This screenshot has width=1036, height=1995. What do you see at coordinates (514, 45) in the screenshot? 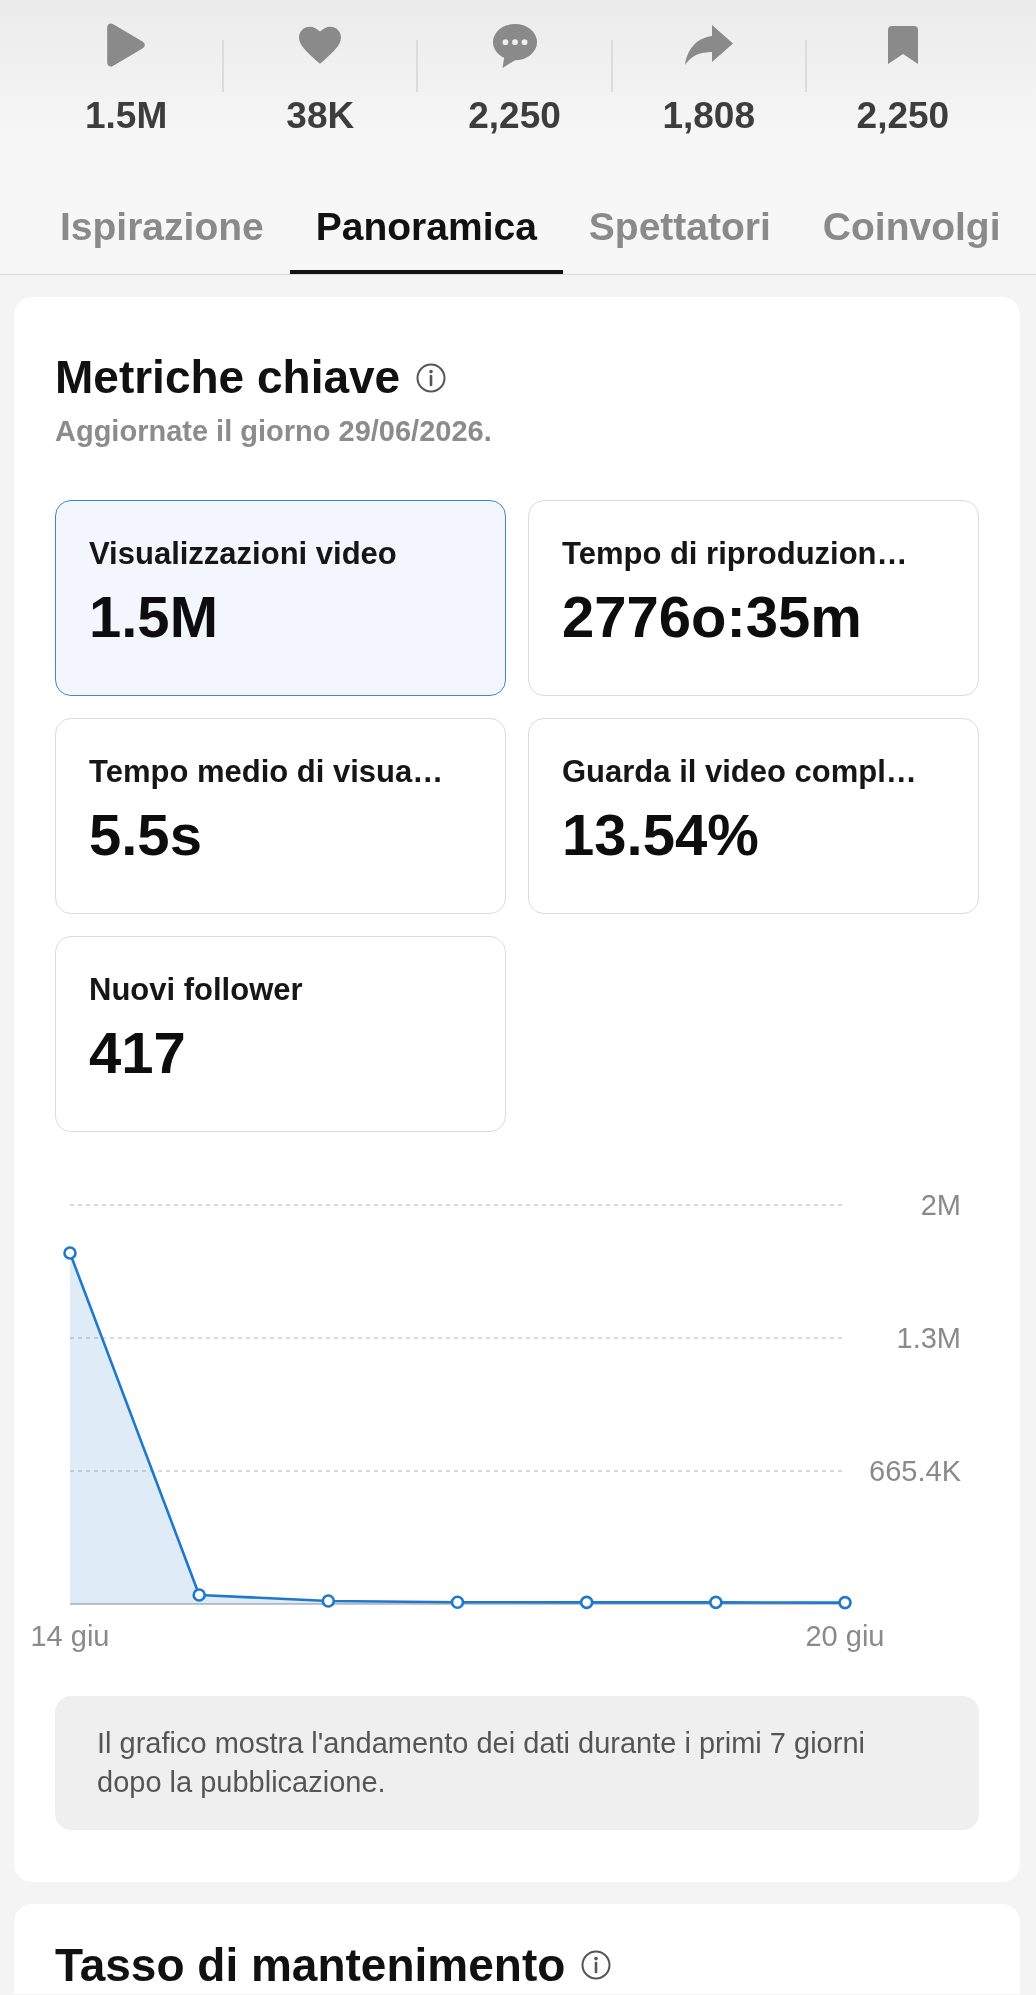
I see `speech-bubble-icon` at bounding box center [514, 45].